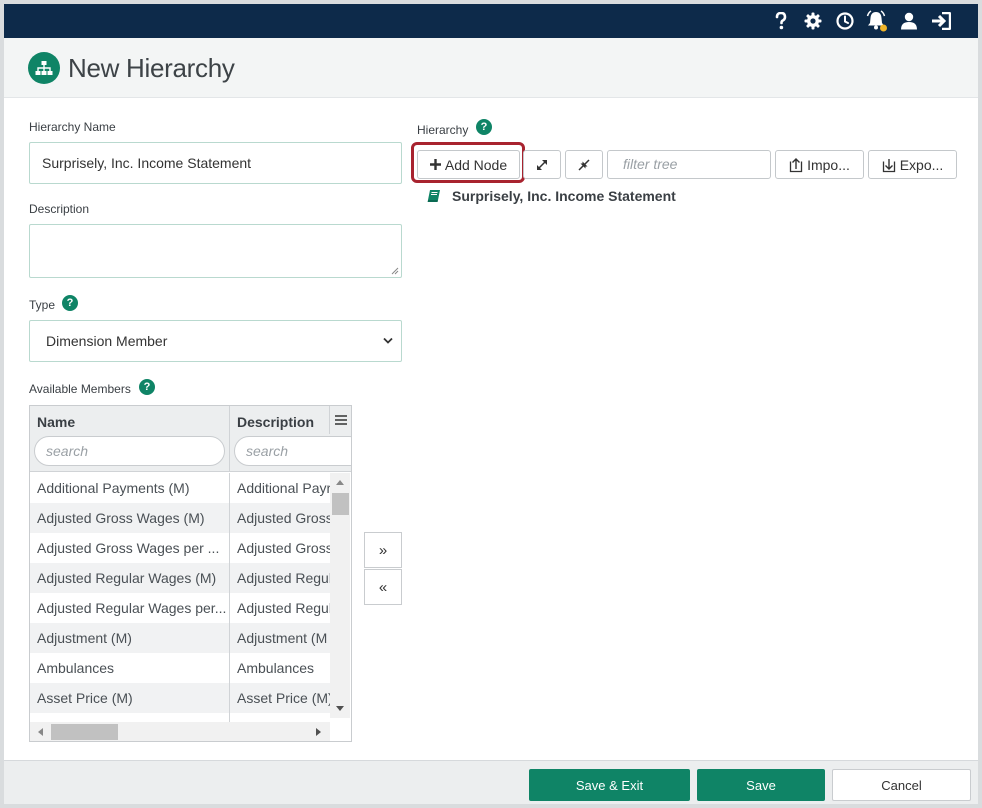 The image size is (982, 808). What do you see at coordinates (56, 422) in the screenshot?
I see `column-header-name: Name` at bounding box center [56, 422].